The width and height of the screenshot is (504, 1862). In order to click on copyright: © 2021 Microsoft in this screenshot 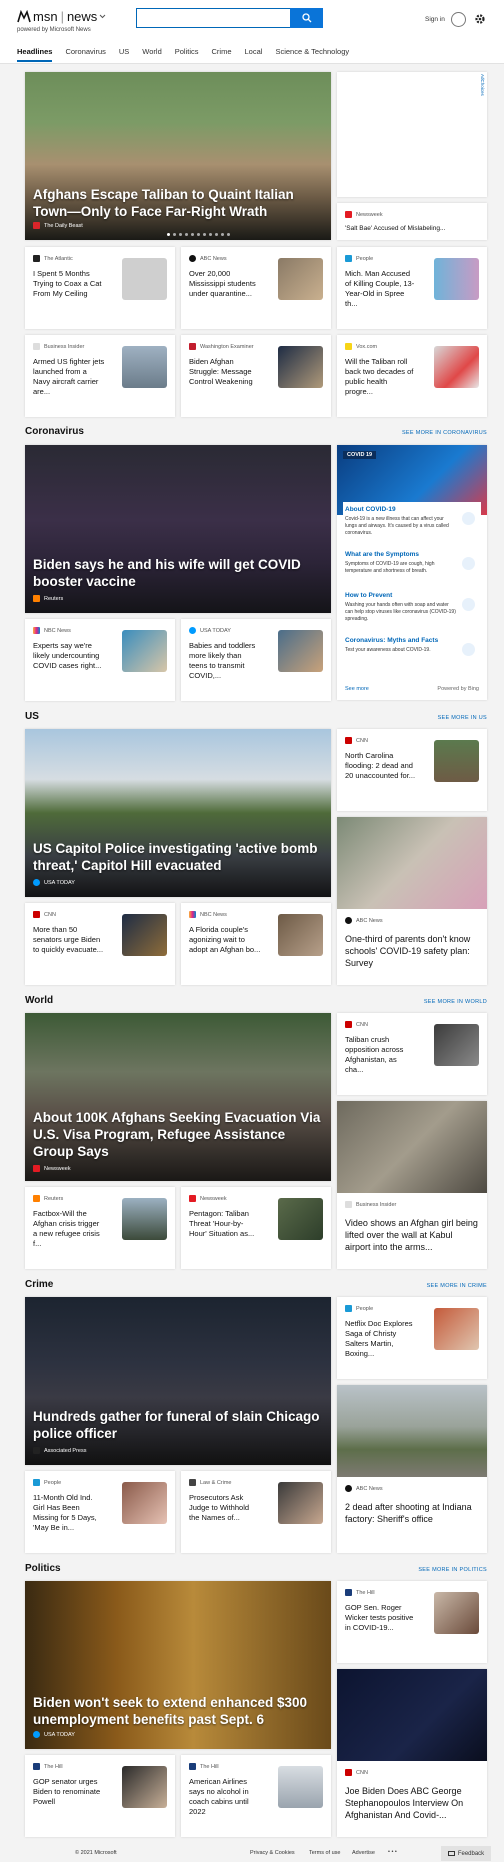, I will do `click(96, 1853)`.